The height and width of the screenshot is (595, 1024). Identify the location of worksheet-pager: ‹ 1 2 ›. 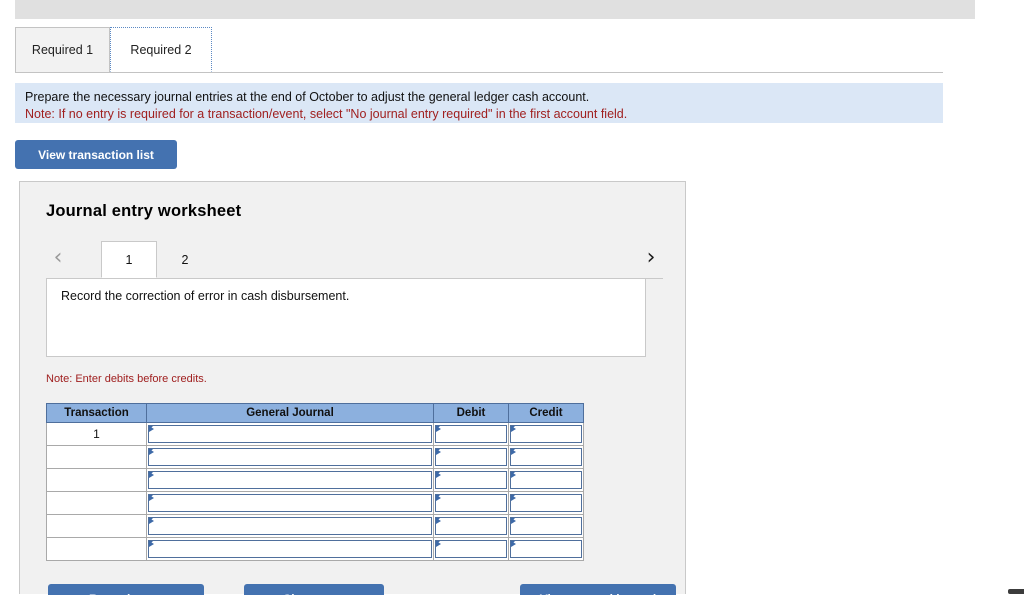
(354, 258).